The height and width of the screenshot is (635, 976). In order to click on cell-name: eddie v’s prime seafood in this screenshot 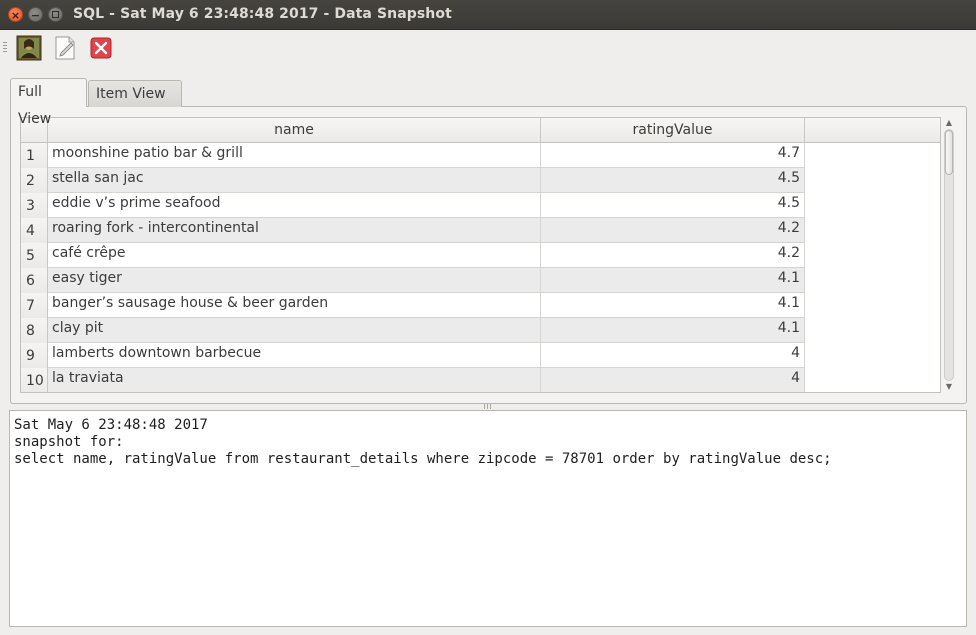, I will do `click(294, 205)`.